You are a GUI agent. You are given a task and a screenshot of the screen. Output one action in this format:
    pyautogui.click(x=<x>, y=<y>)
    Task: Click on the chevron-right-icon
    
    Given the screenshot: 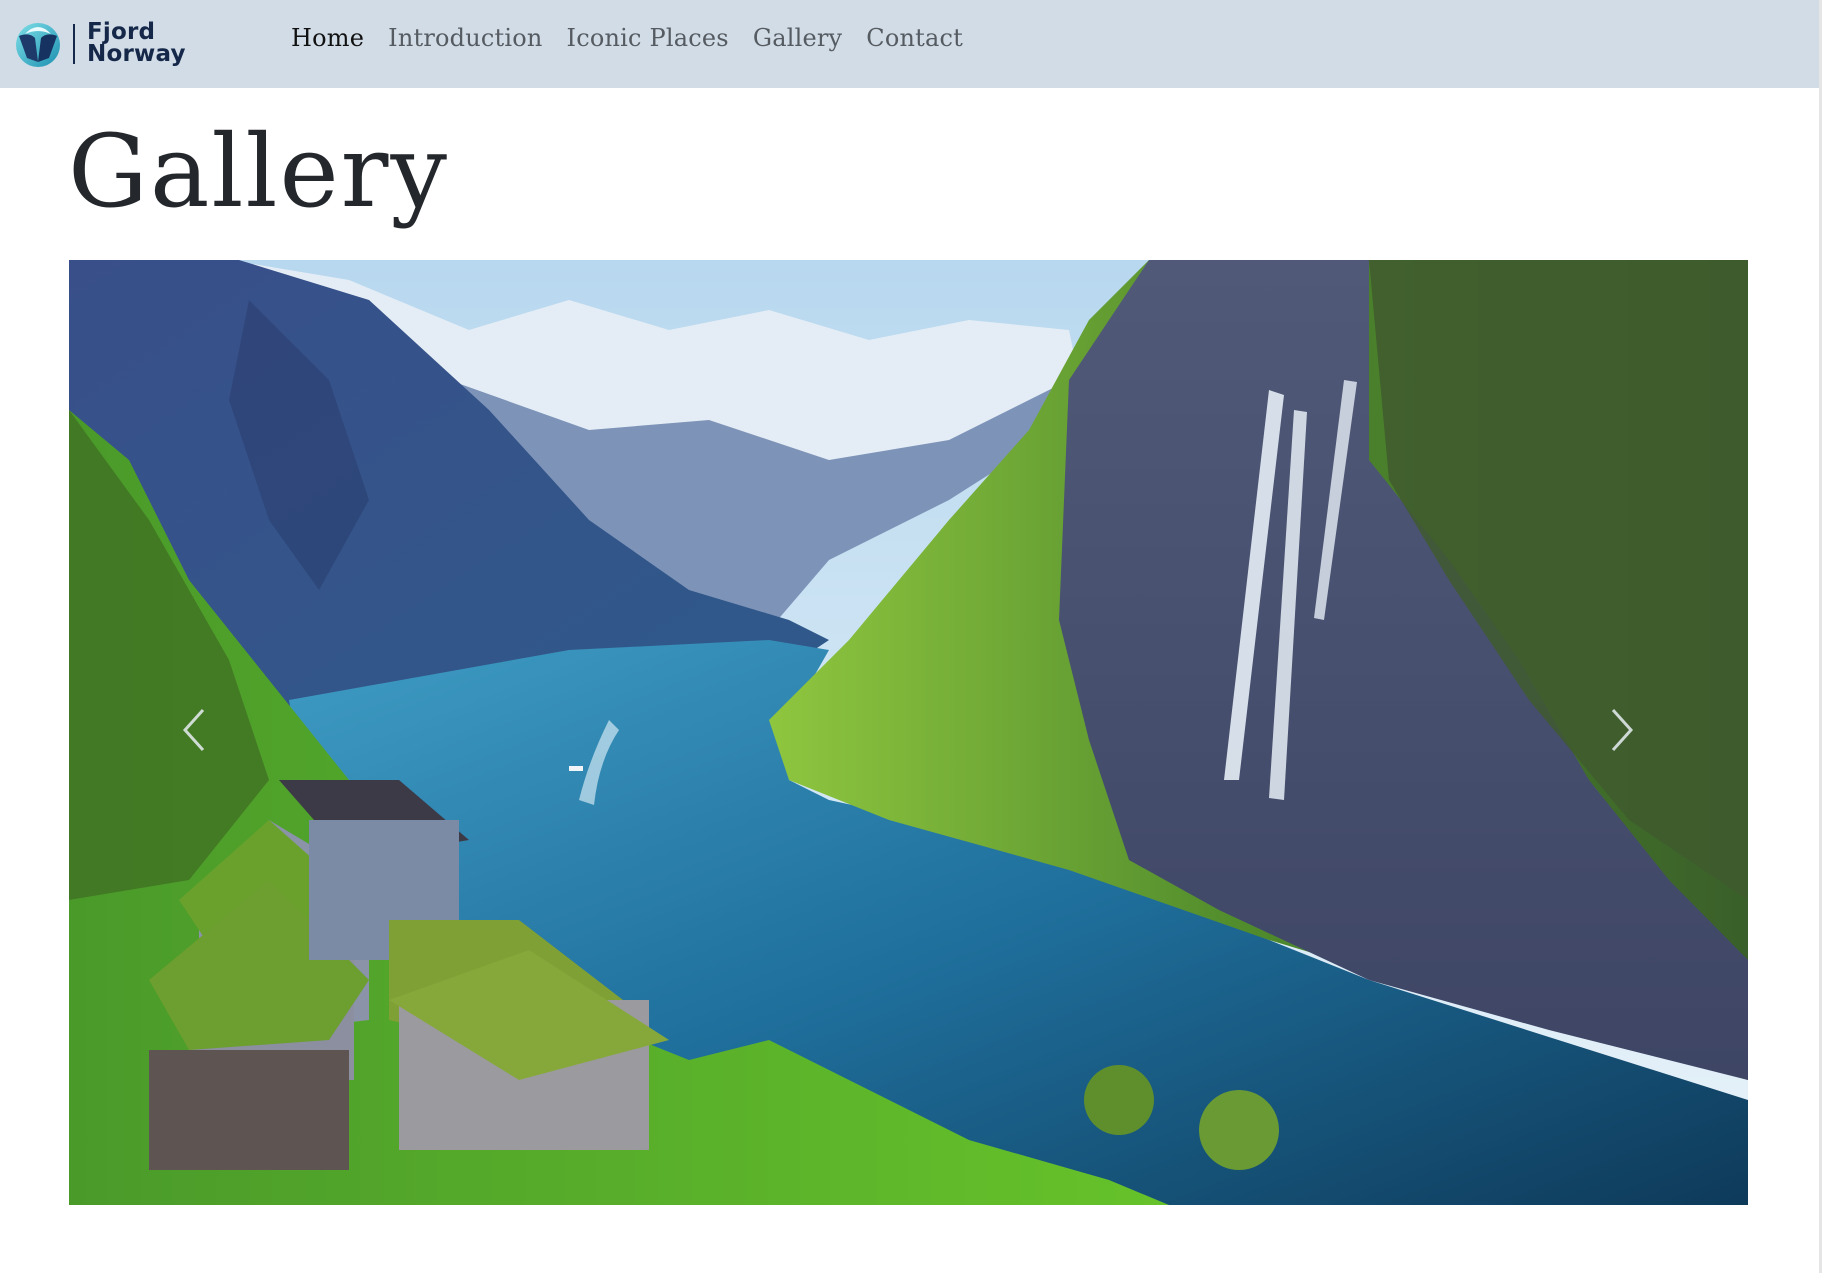 What is the action you would take?
    pyautogui.click(x=1622, y=730)
    